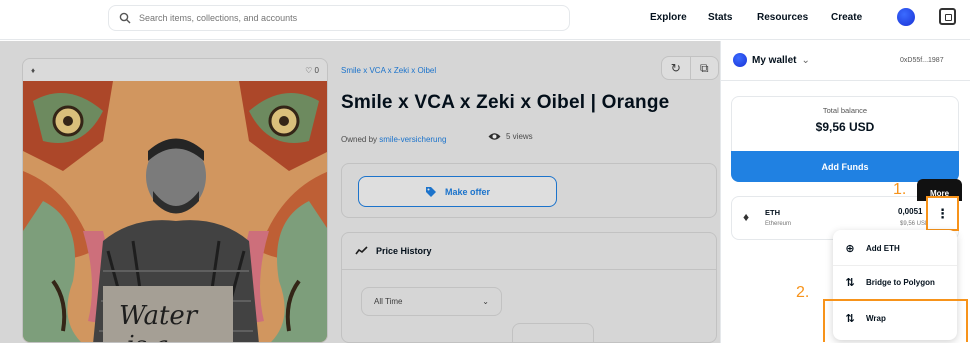  Describe the element at coordinates (668, 17) in the screenshot. I see `nav-explore: Explore` at that location.